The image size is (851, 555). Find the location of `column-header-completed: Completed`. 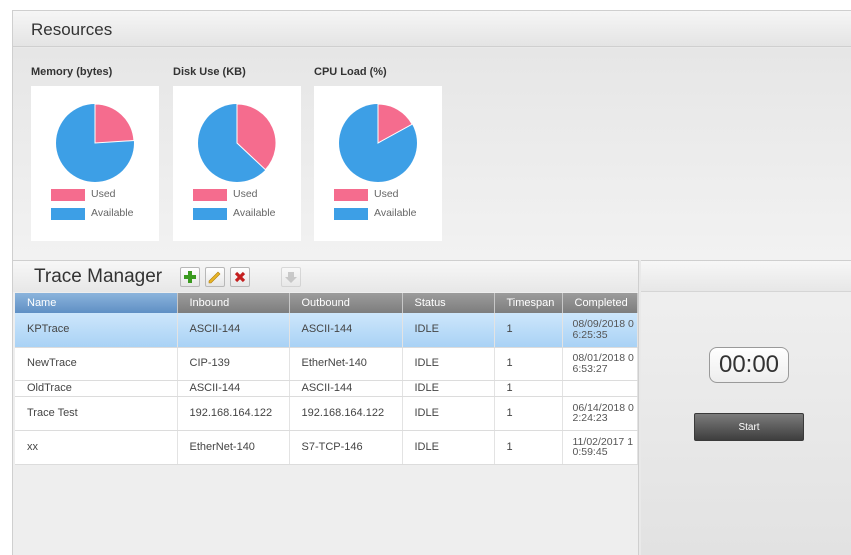

column-header-completed: Completed is located at coordinates (600, 303).